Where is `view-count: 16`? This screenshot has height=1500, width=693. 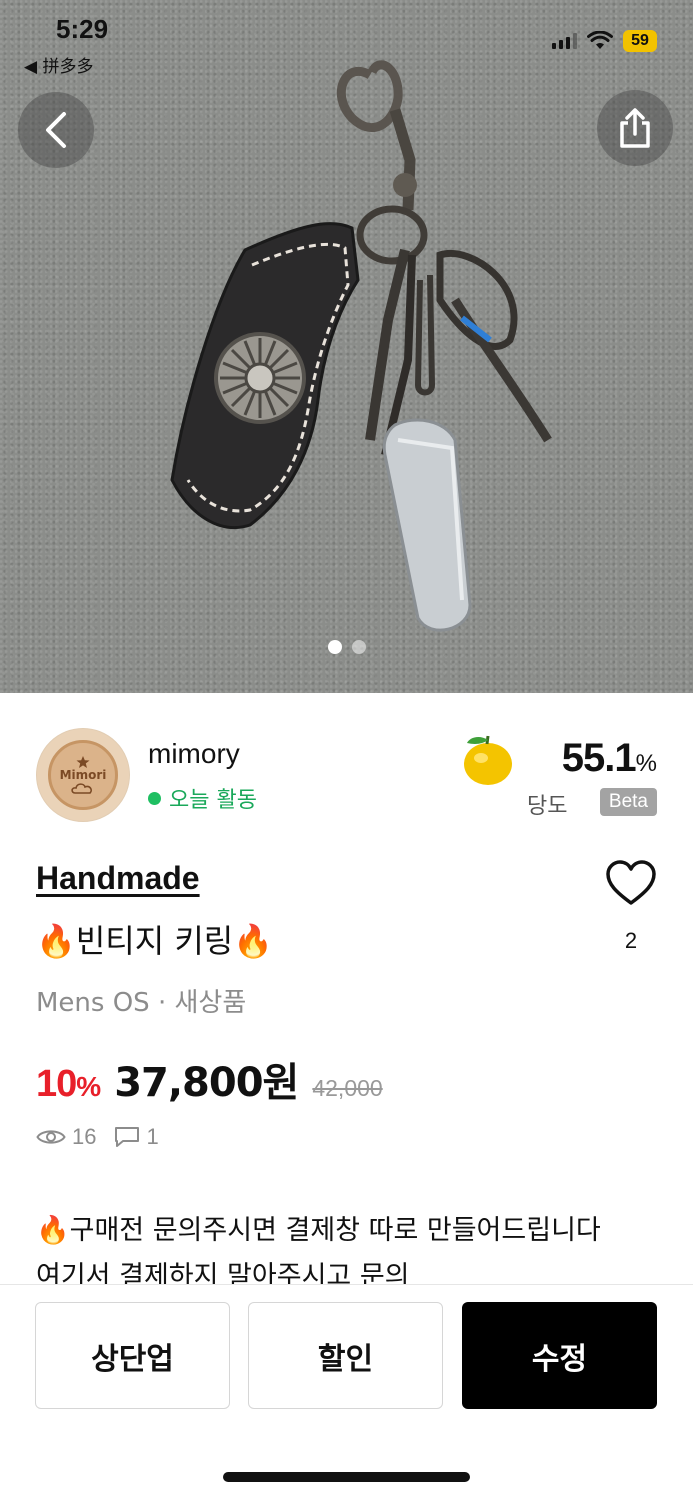
view-count: 16 is located at coordinates (84, 1136).